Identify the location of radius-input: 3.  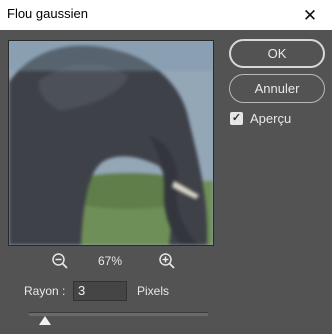
(100, 291).